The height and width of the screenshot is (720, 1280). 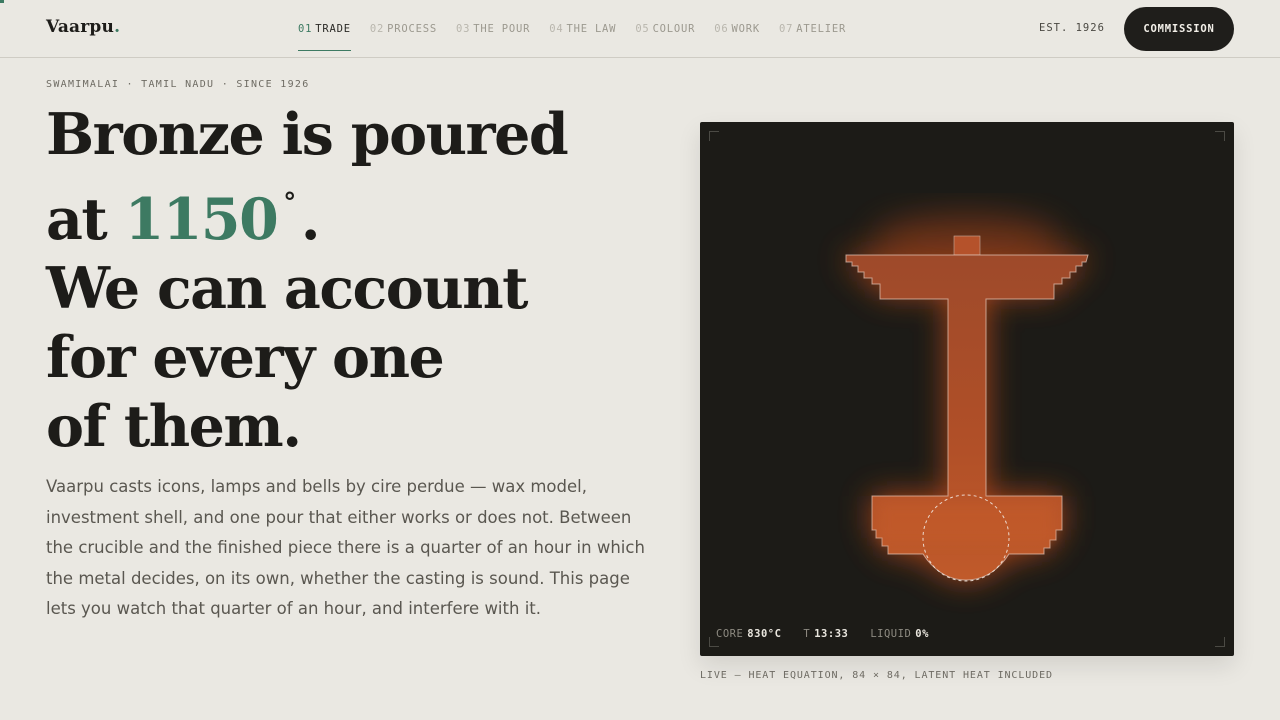 What do you see at coordinates (922, 634) in the screenshot?
I see `readout-value: 0%` at bounding box center [922, 634].